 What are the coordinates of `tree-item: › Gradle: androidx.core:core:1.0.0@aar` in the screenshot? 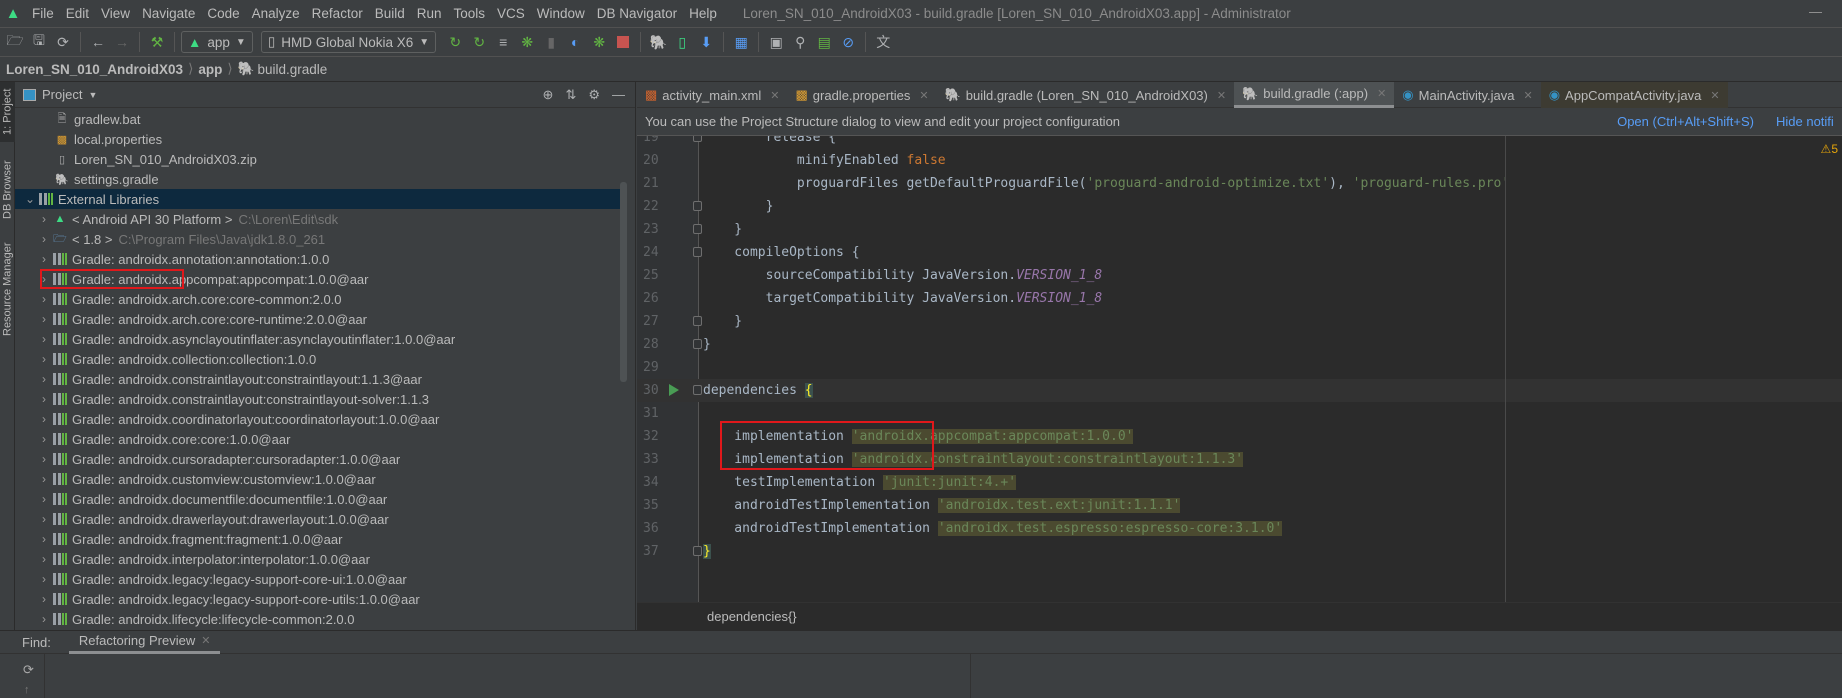 It's located at (318, 439).